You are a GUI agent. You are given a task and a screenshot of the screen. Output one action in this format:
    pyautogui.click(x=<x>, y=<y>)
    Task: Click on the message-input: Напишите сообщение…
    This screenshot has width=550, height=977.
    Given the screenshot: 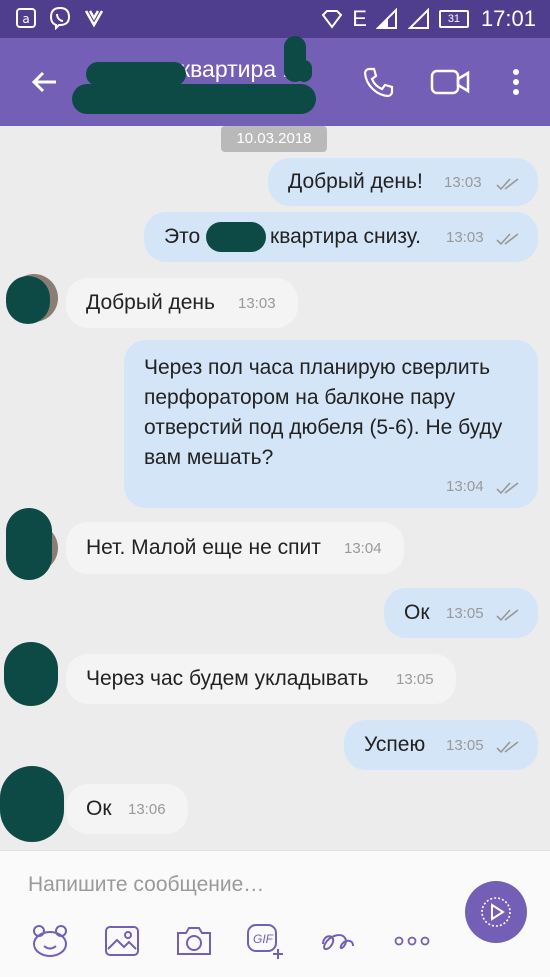 What is the action you would take?
    pyautogui.click(x=146, y=885)
    